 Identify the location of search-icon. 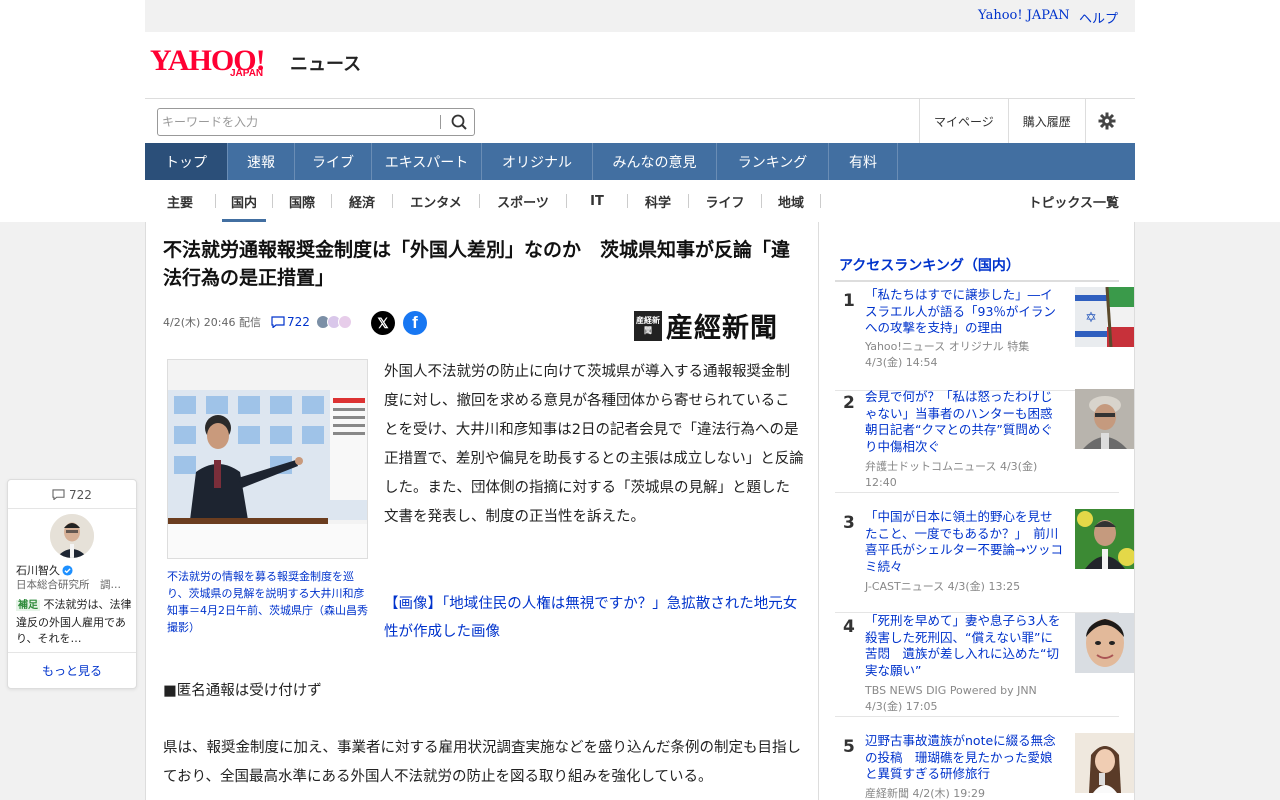
(459, 122).